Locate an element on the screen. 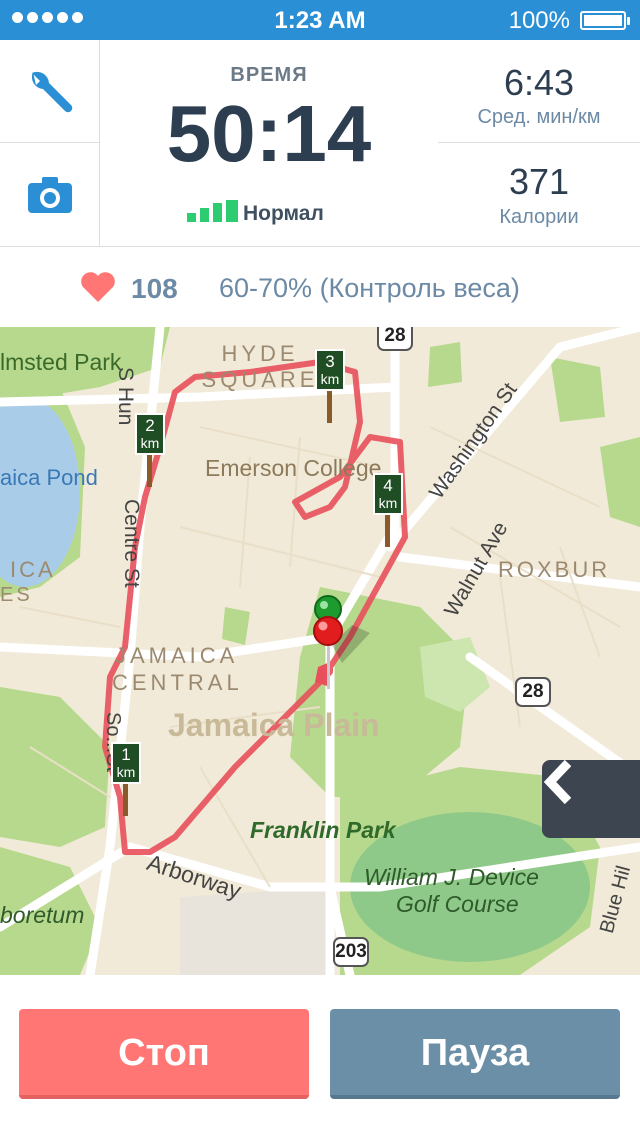  pace-value: 6:43 is located at coordinates (539, 82).